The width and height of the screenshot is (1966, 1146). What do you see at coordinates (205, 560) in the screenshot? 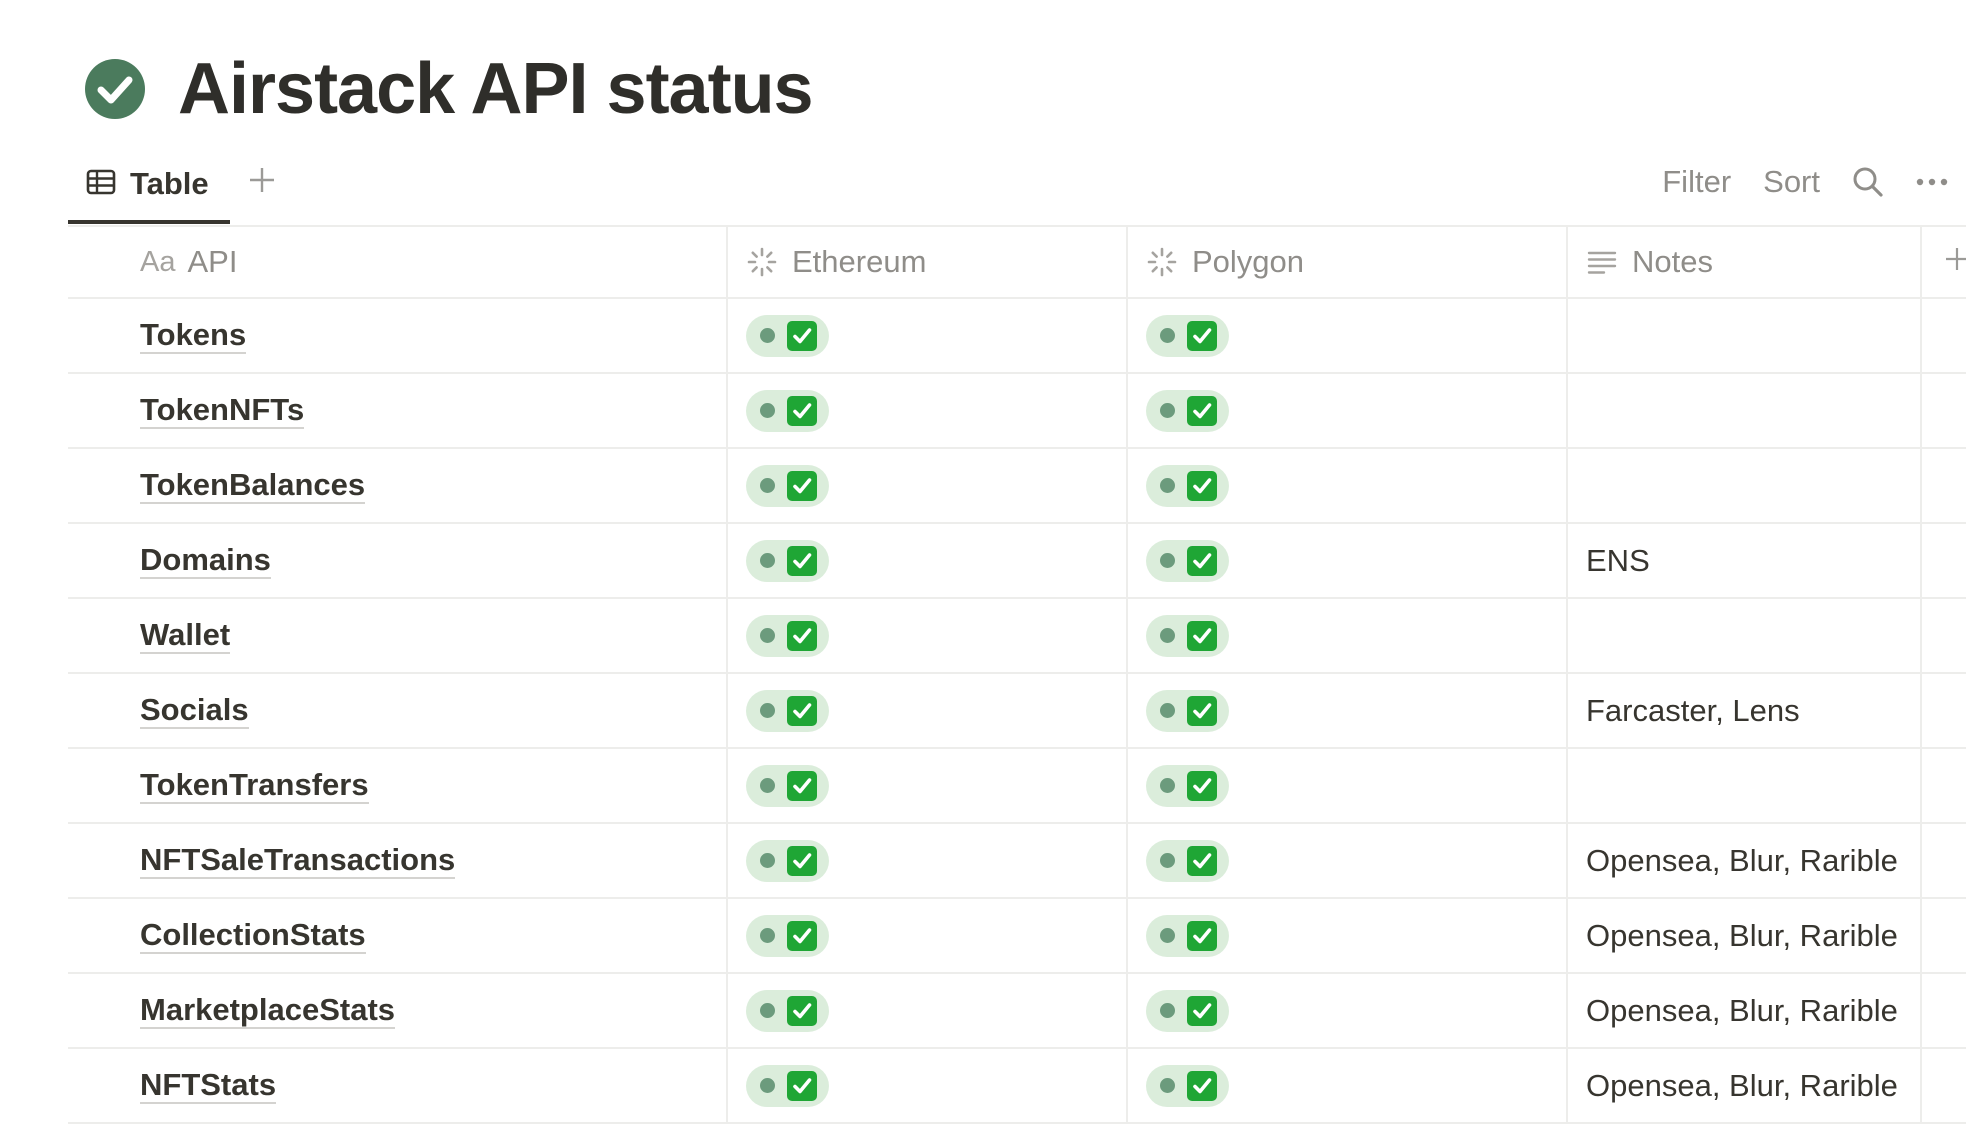
I see `api-name-link: Domains` at bounding box center [205, 560].